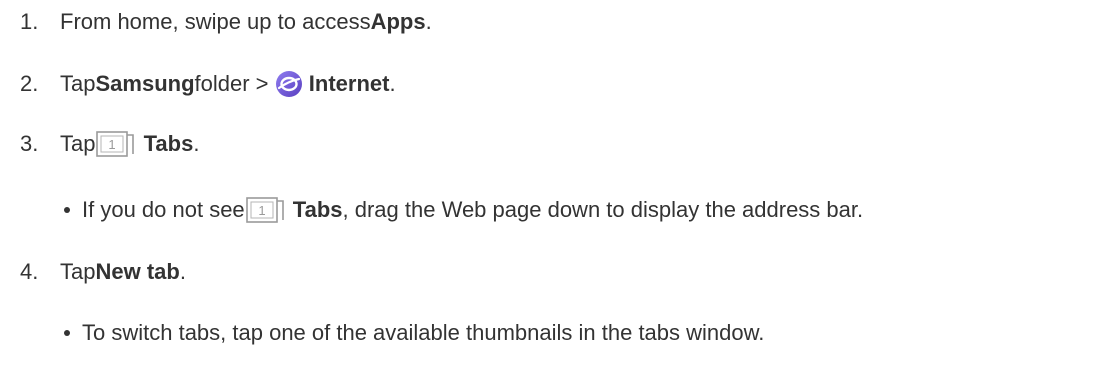  I want to click on step-2: 2. Tap Samsung folder > Internet ., so click(208, 84).